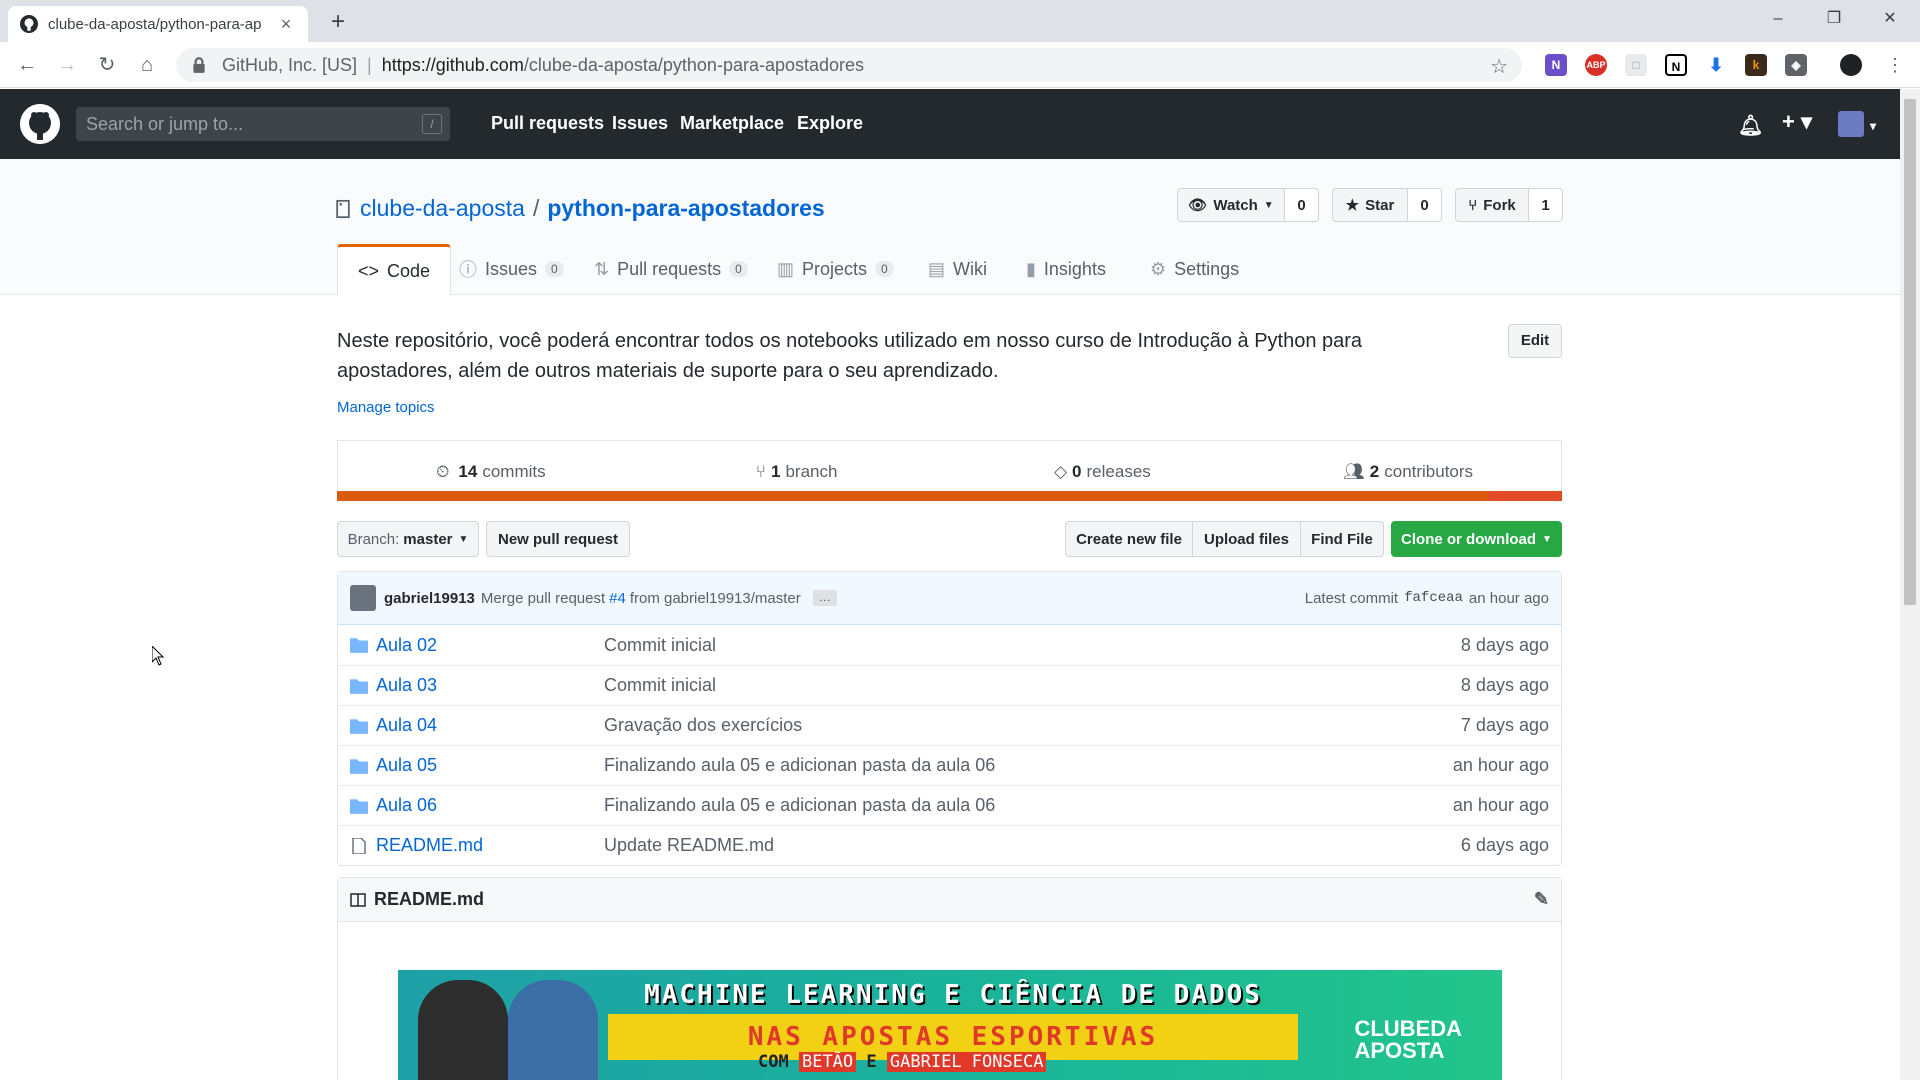  What do you see at coordinates (1895, 65) in the screenshot?
I see `browser-menu-icon: ⋮` at bounding box center [1895, 65].